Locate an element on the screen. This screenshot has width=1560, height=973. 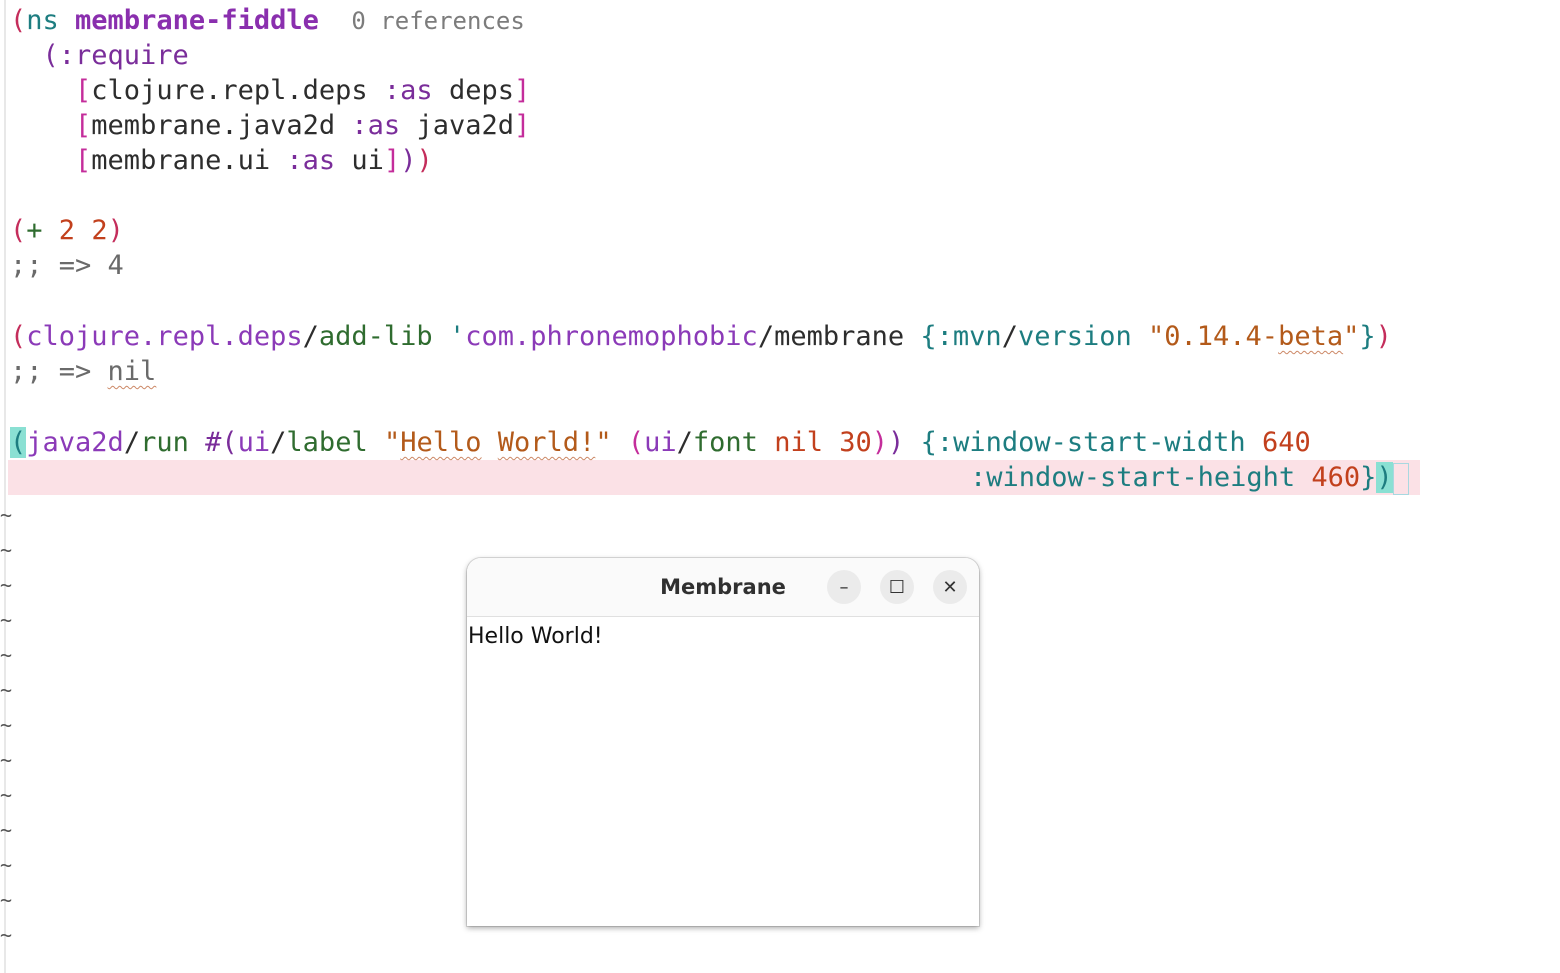
close-button: ✕ is located at coordinates (950, 587).